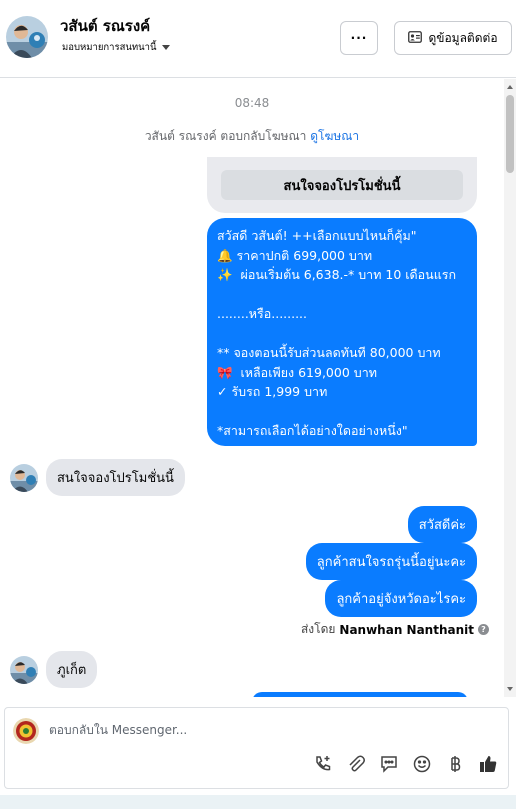  I want to click on call-add-icon, so click(322, 763).